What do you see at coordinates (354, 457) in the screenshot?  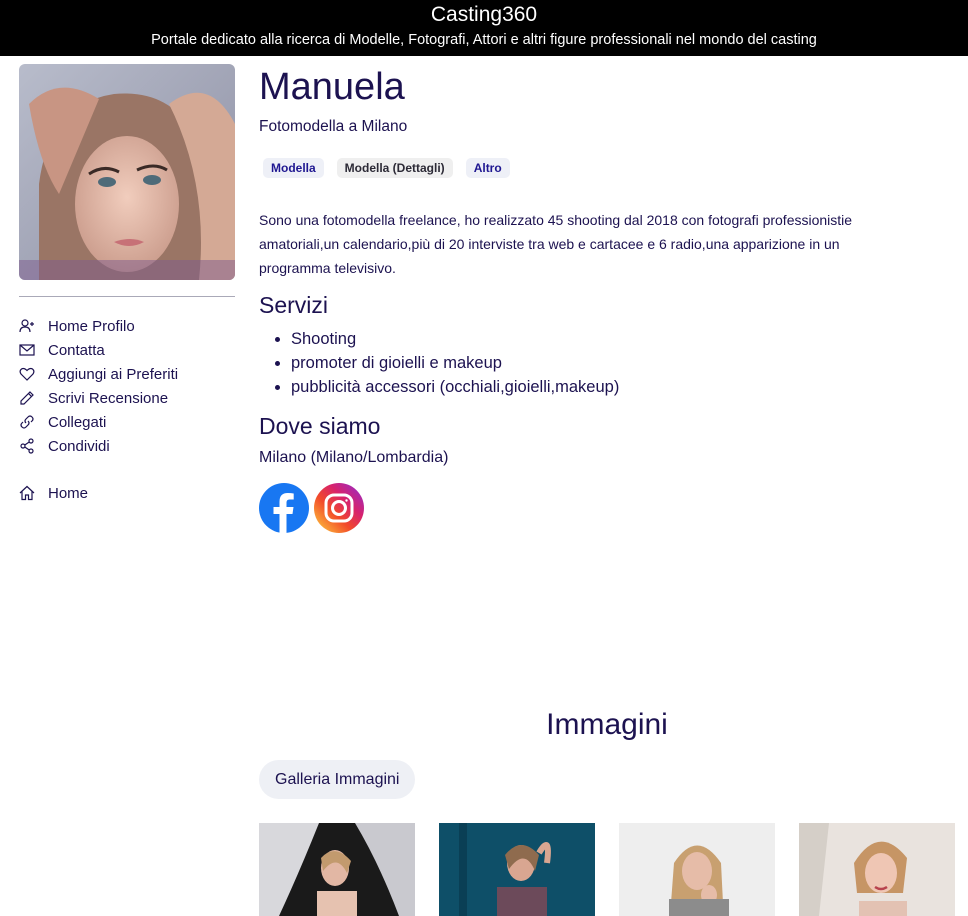 I see `location-text: Milano (Milano/Lombardia)` at bounding box center [354, 457].